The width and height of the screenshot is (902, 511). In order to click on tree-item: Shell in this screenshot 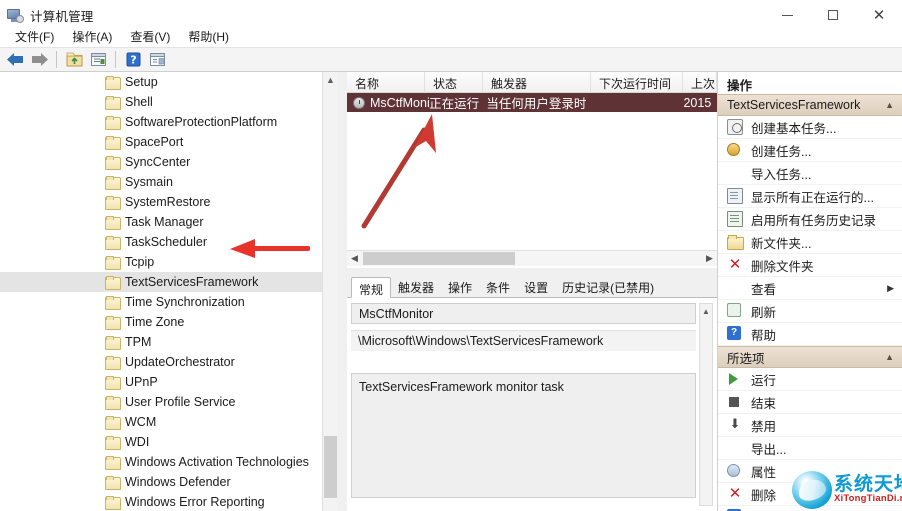, I will do `click(161, 102)`.